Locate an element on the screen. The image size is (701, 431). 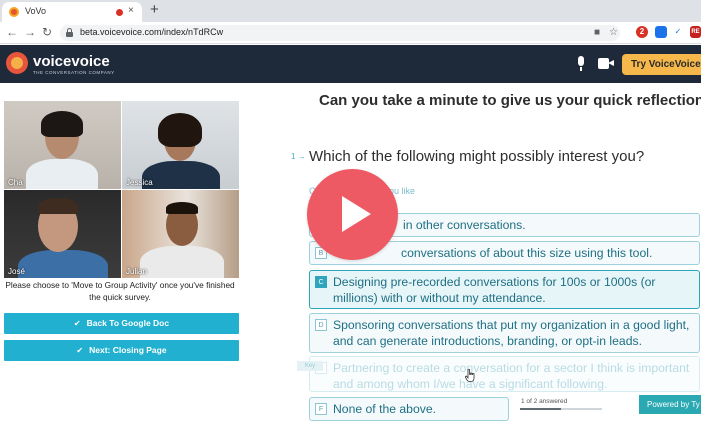
video-tile: Cha is located at coordinates (62, 145).